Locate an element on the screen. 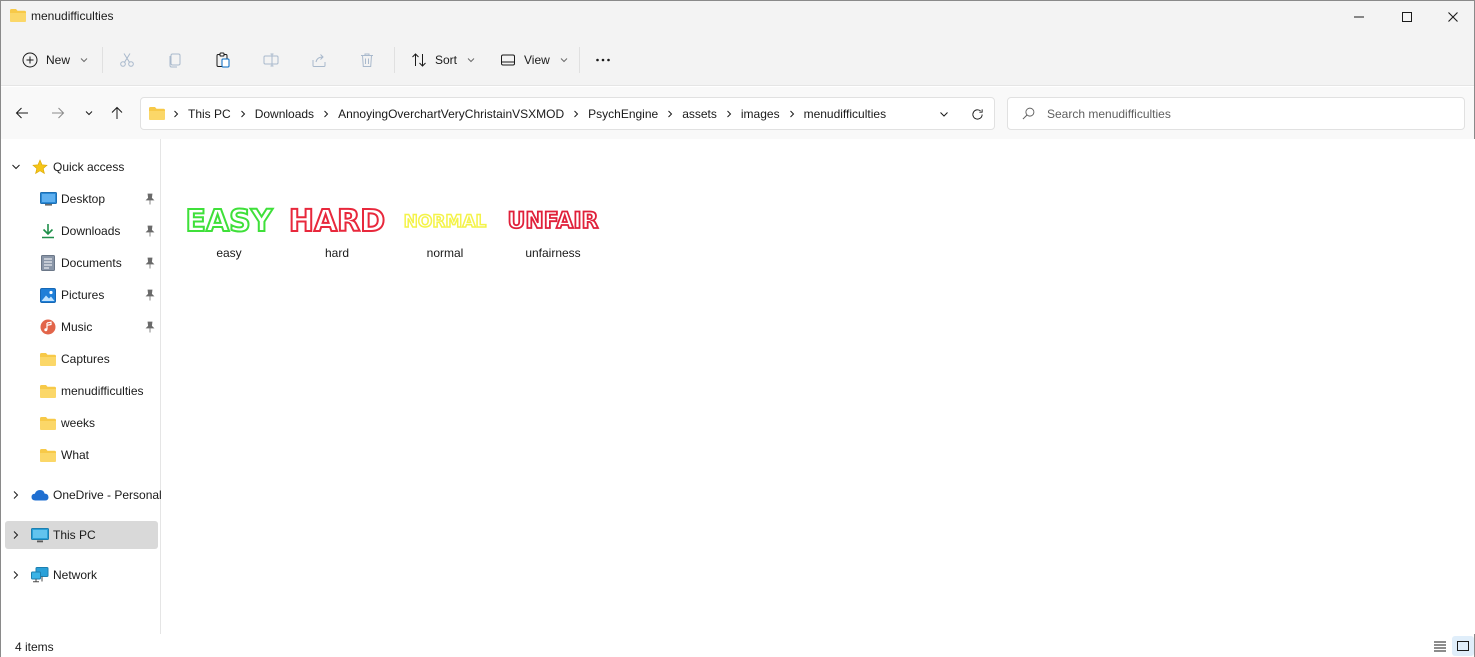 This screenshot has width=1475, height=657. command-bar: New Sort View is located at coordinates (737, 59).